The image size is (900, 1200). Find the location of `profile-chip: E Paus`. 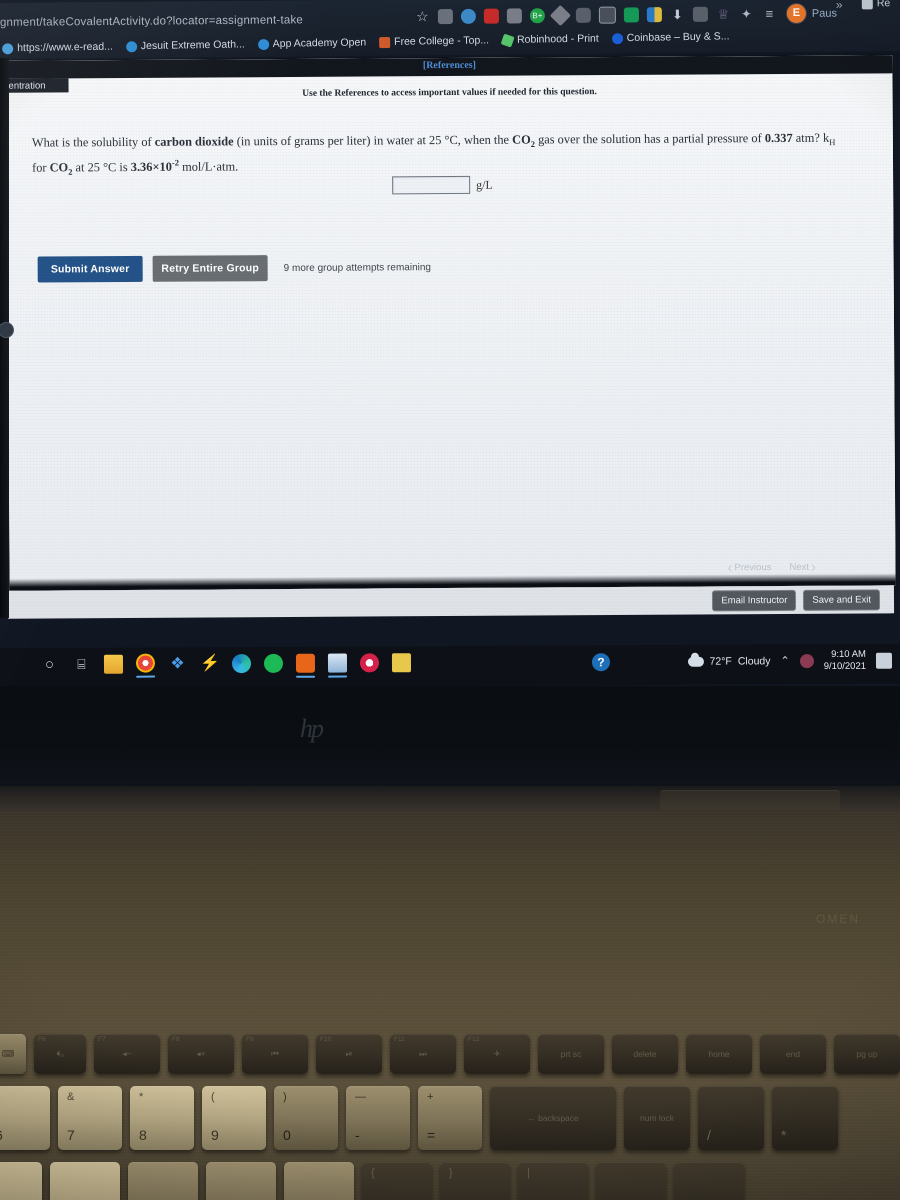

profile-chip: E Paus is located at coordinates (811, 13).